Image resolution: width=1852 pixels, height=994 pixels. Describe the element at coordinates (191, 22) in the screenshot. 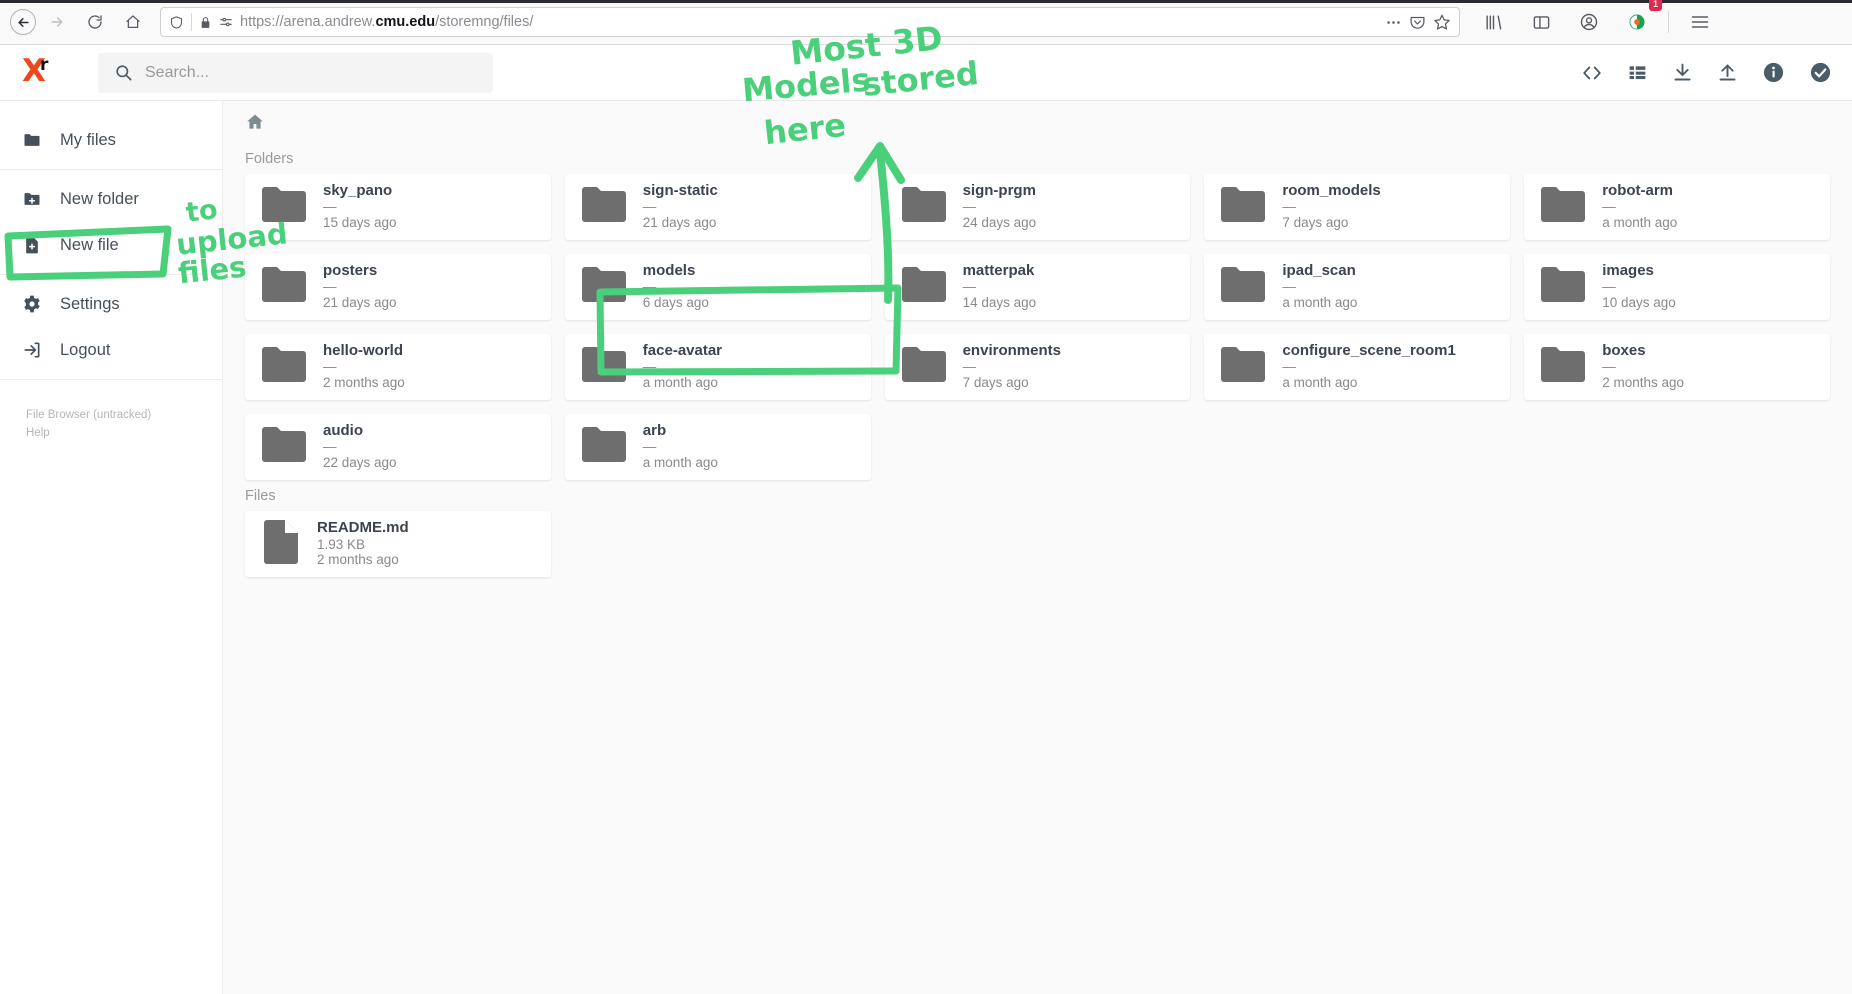

I see `urlbar-divider` at that location.